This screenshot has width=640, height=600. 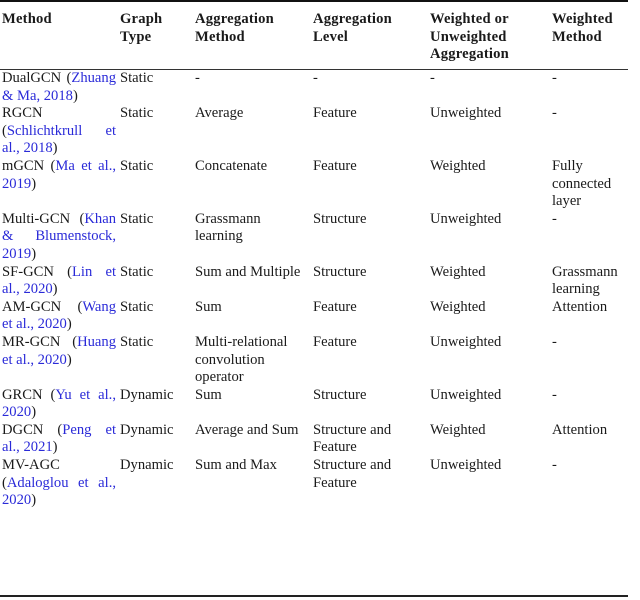 I want to click on header-graph-type: Graph Type, so click(x=141, y=28).